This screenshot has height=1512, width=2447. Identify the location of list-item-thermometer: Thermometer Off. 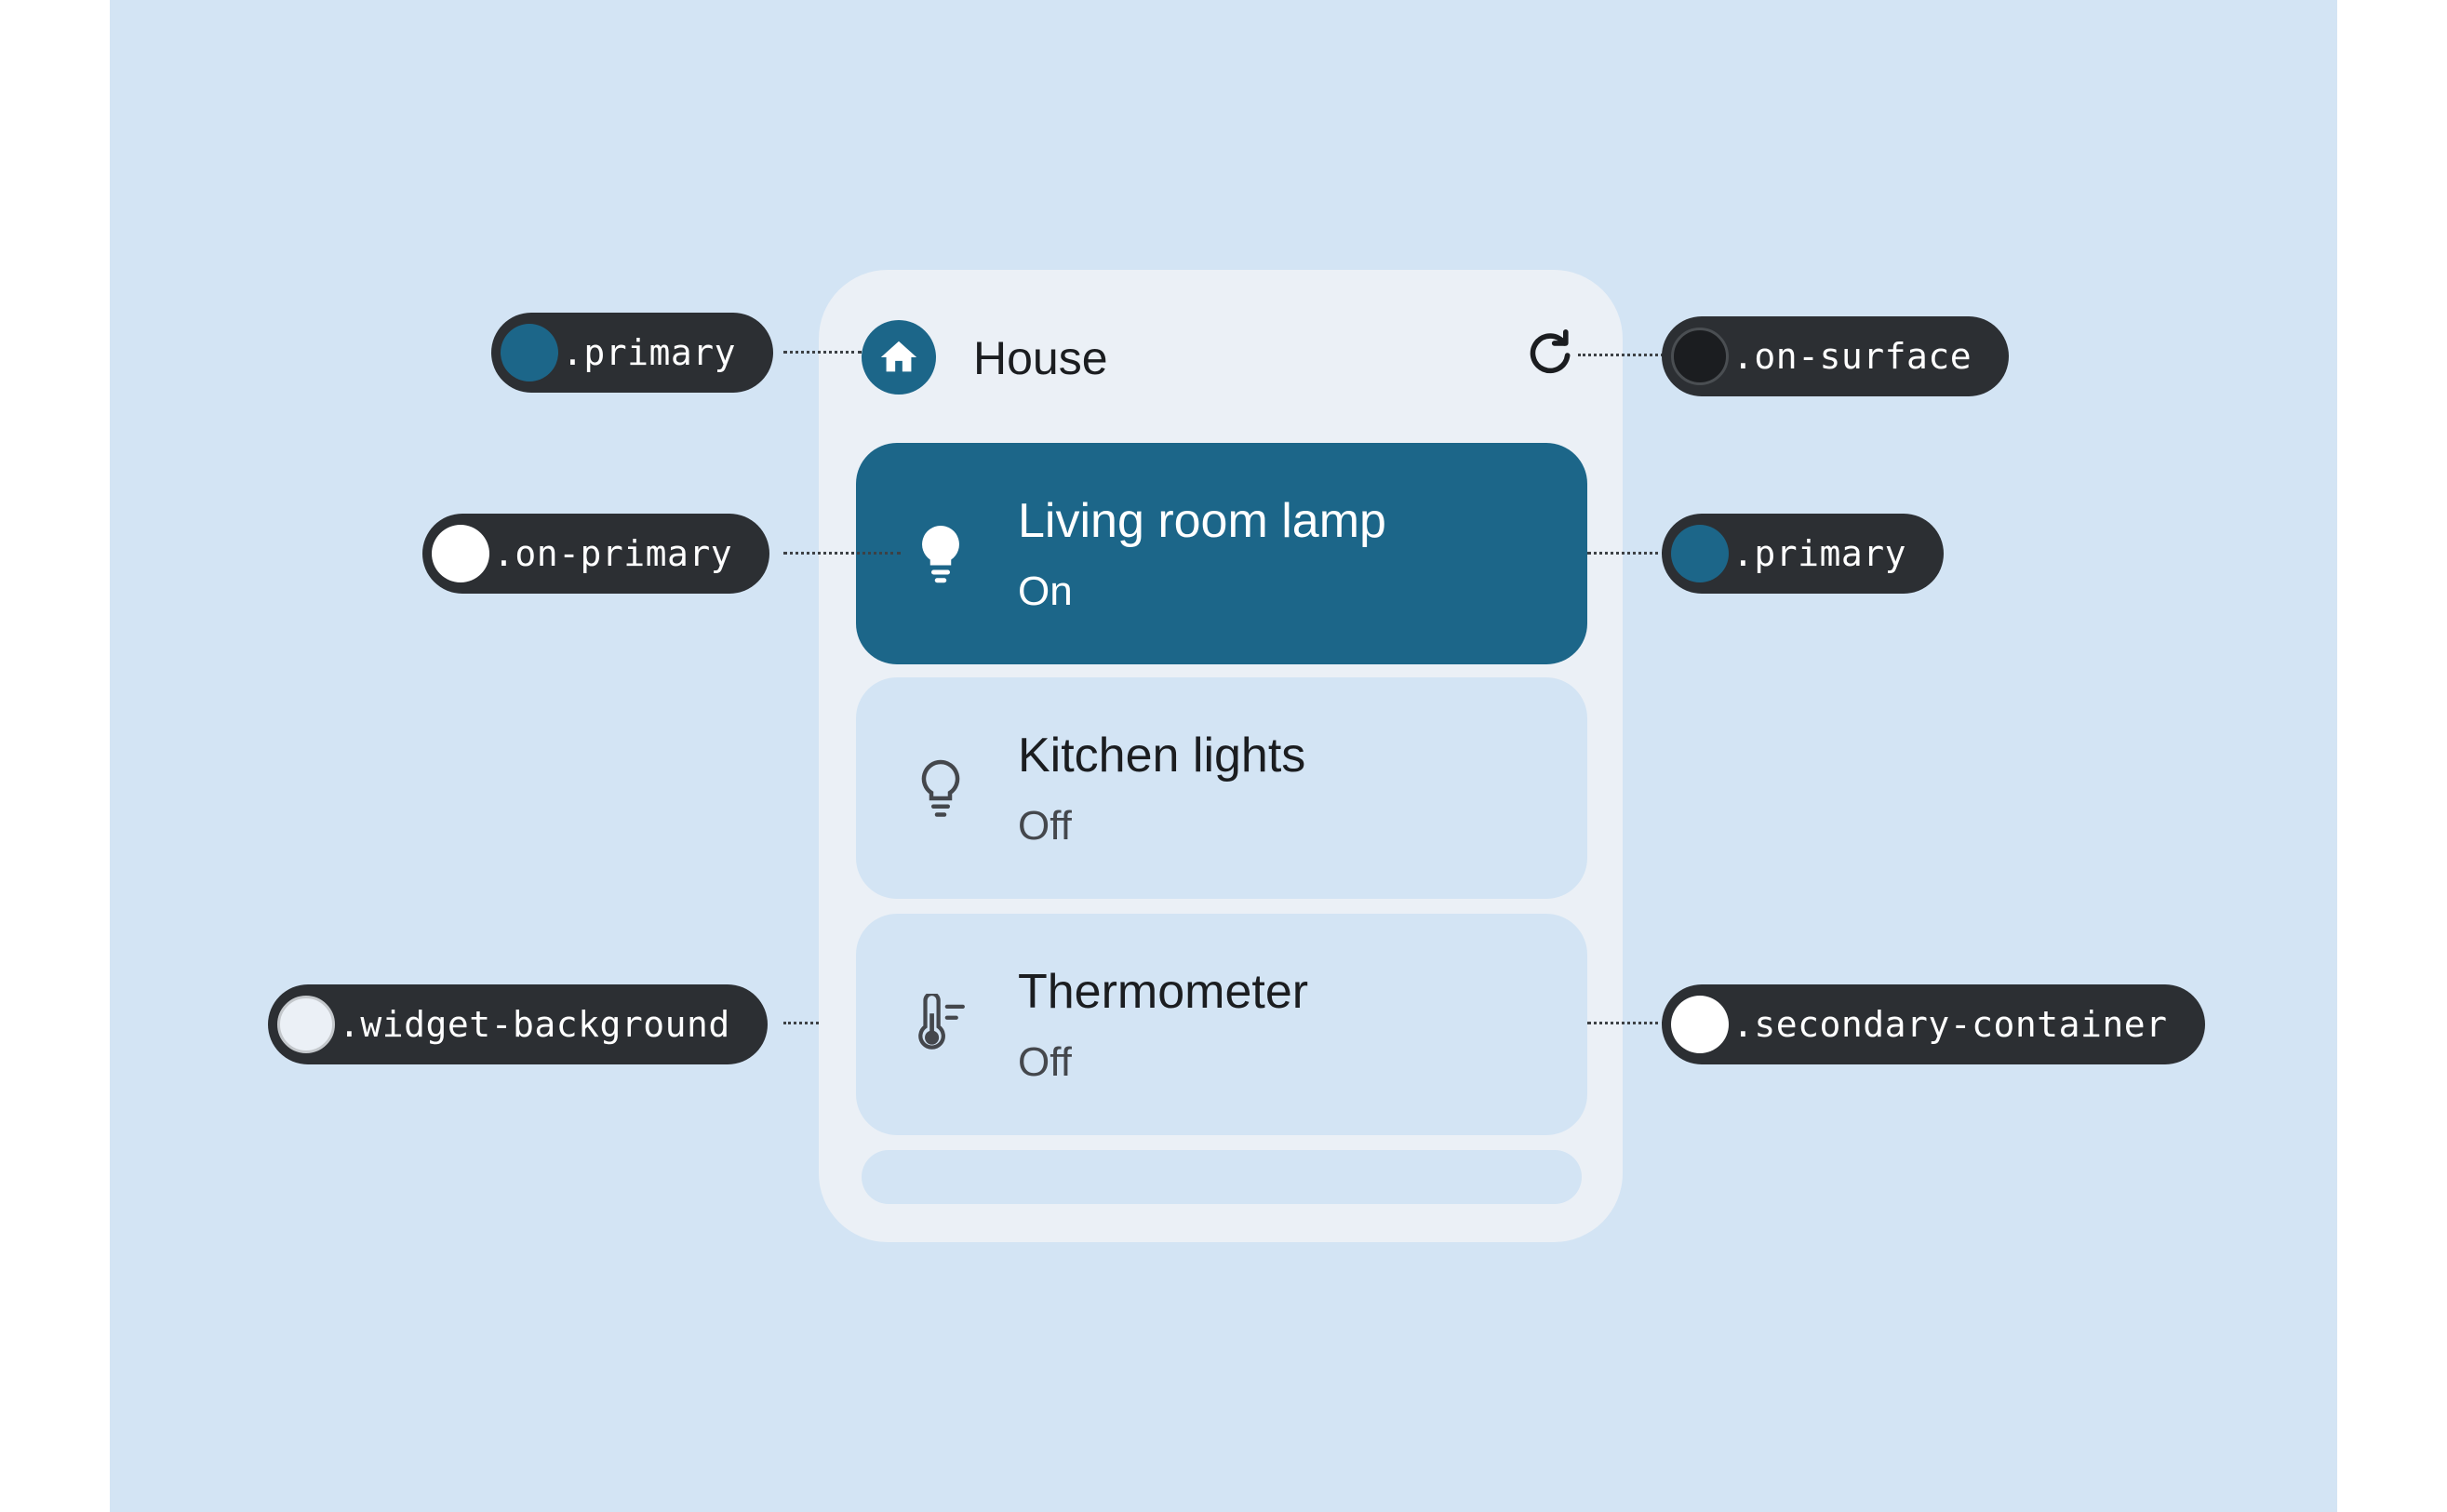
(1221, 1024).